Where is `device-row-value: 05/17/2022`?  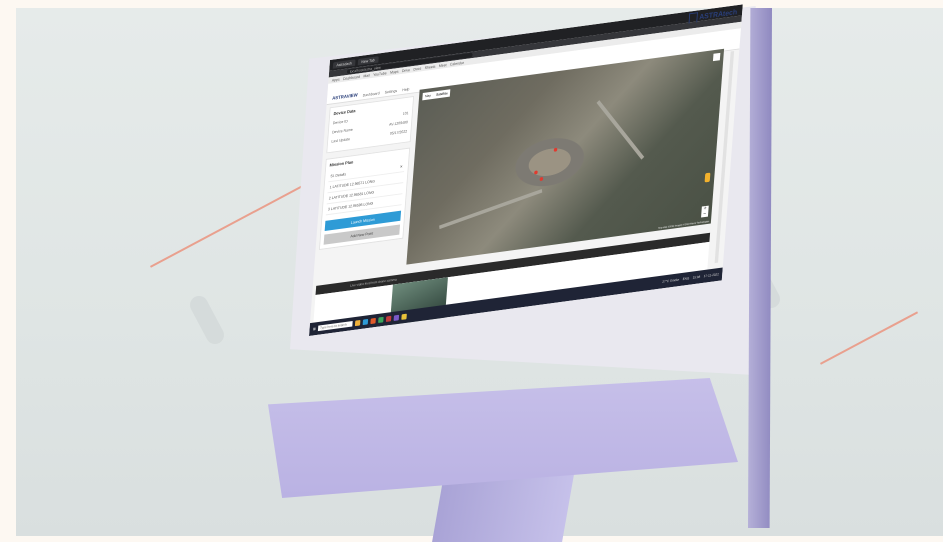
device-row-value: 05/17/2022 is located at coordinates (398, 132).